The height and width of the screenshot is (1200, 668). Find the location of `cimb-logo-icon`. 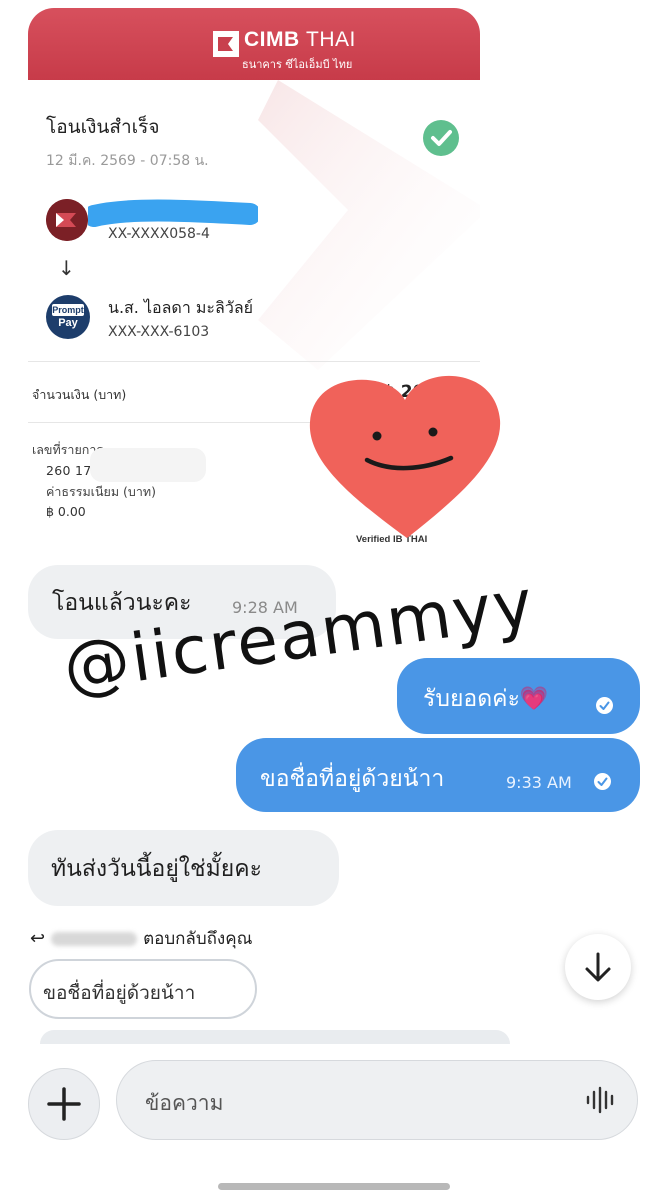

cimb-logo-icon is located at coordinates (226, 44).